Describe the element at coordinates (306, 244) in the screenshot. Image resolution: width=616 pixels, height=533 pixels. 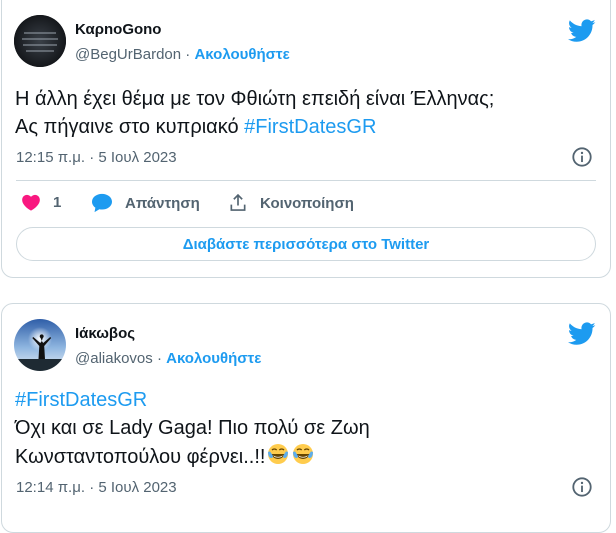
I see `read-more-button: Διαβάστε περισσότερα στο Twitter` at that location.